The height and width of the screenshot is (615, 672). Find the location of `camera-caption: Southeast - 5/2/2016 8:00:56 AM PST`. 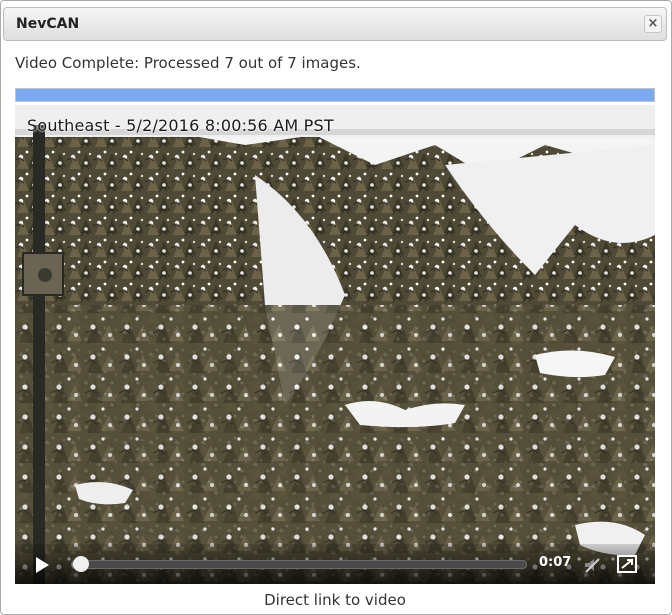

camera-caption: Southeast - 5/2/2016 8:00:56 AM PST is located at coordinates (180, 125).